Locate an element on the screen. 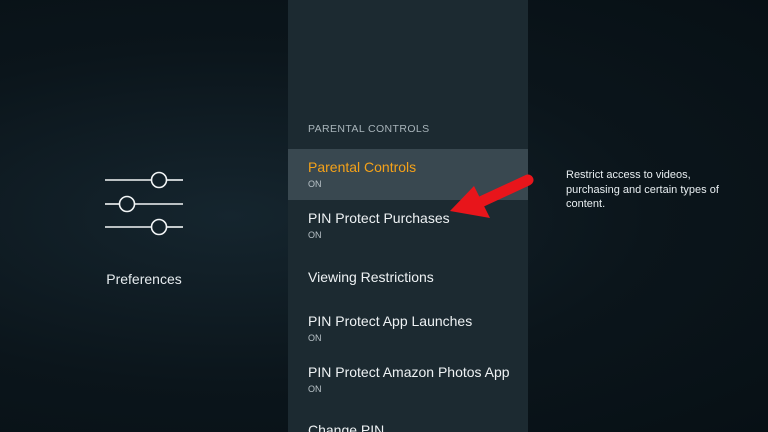 Image resolution: width=768 pixels, height=432 pixels. category-label: Preferences is located at coordinates (144, 279).